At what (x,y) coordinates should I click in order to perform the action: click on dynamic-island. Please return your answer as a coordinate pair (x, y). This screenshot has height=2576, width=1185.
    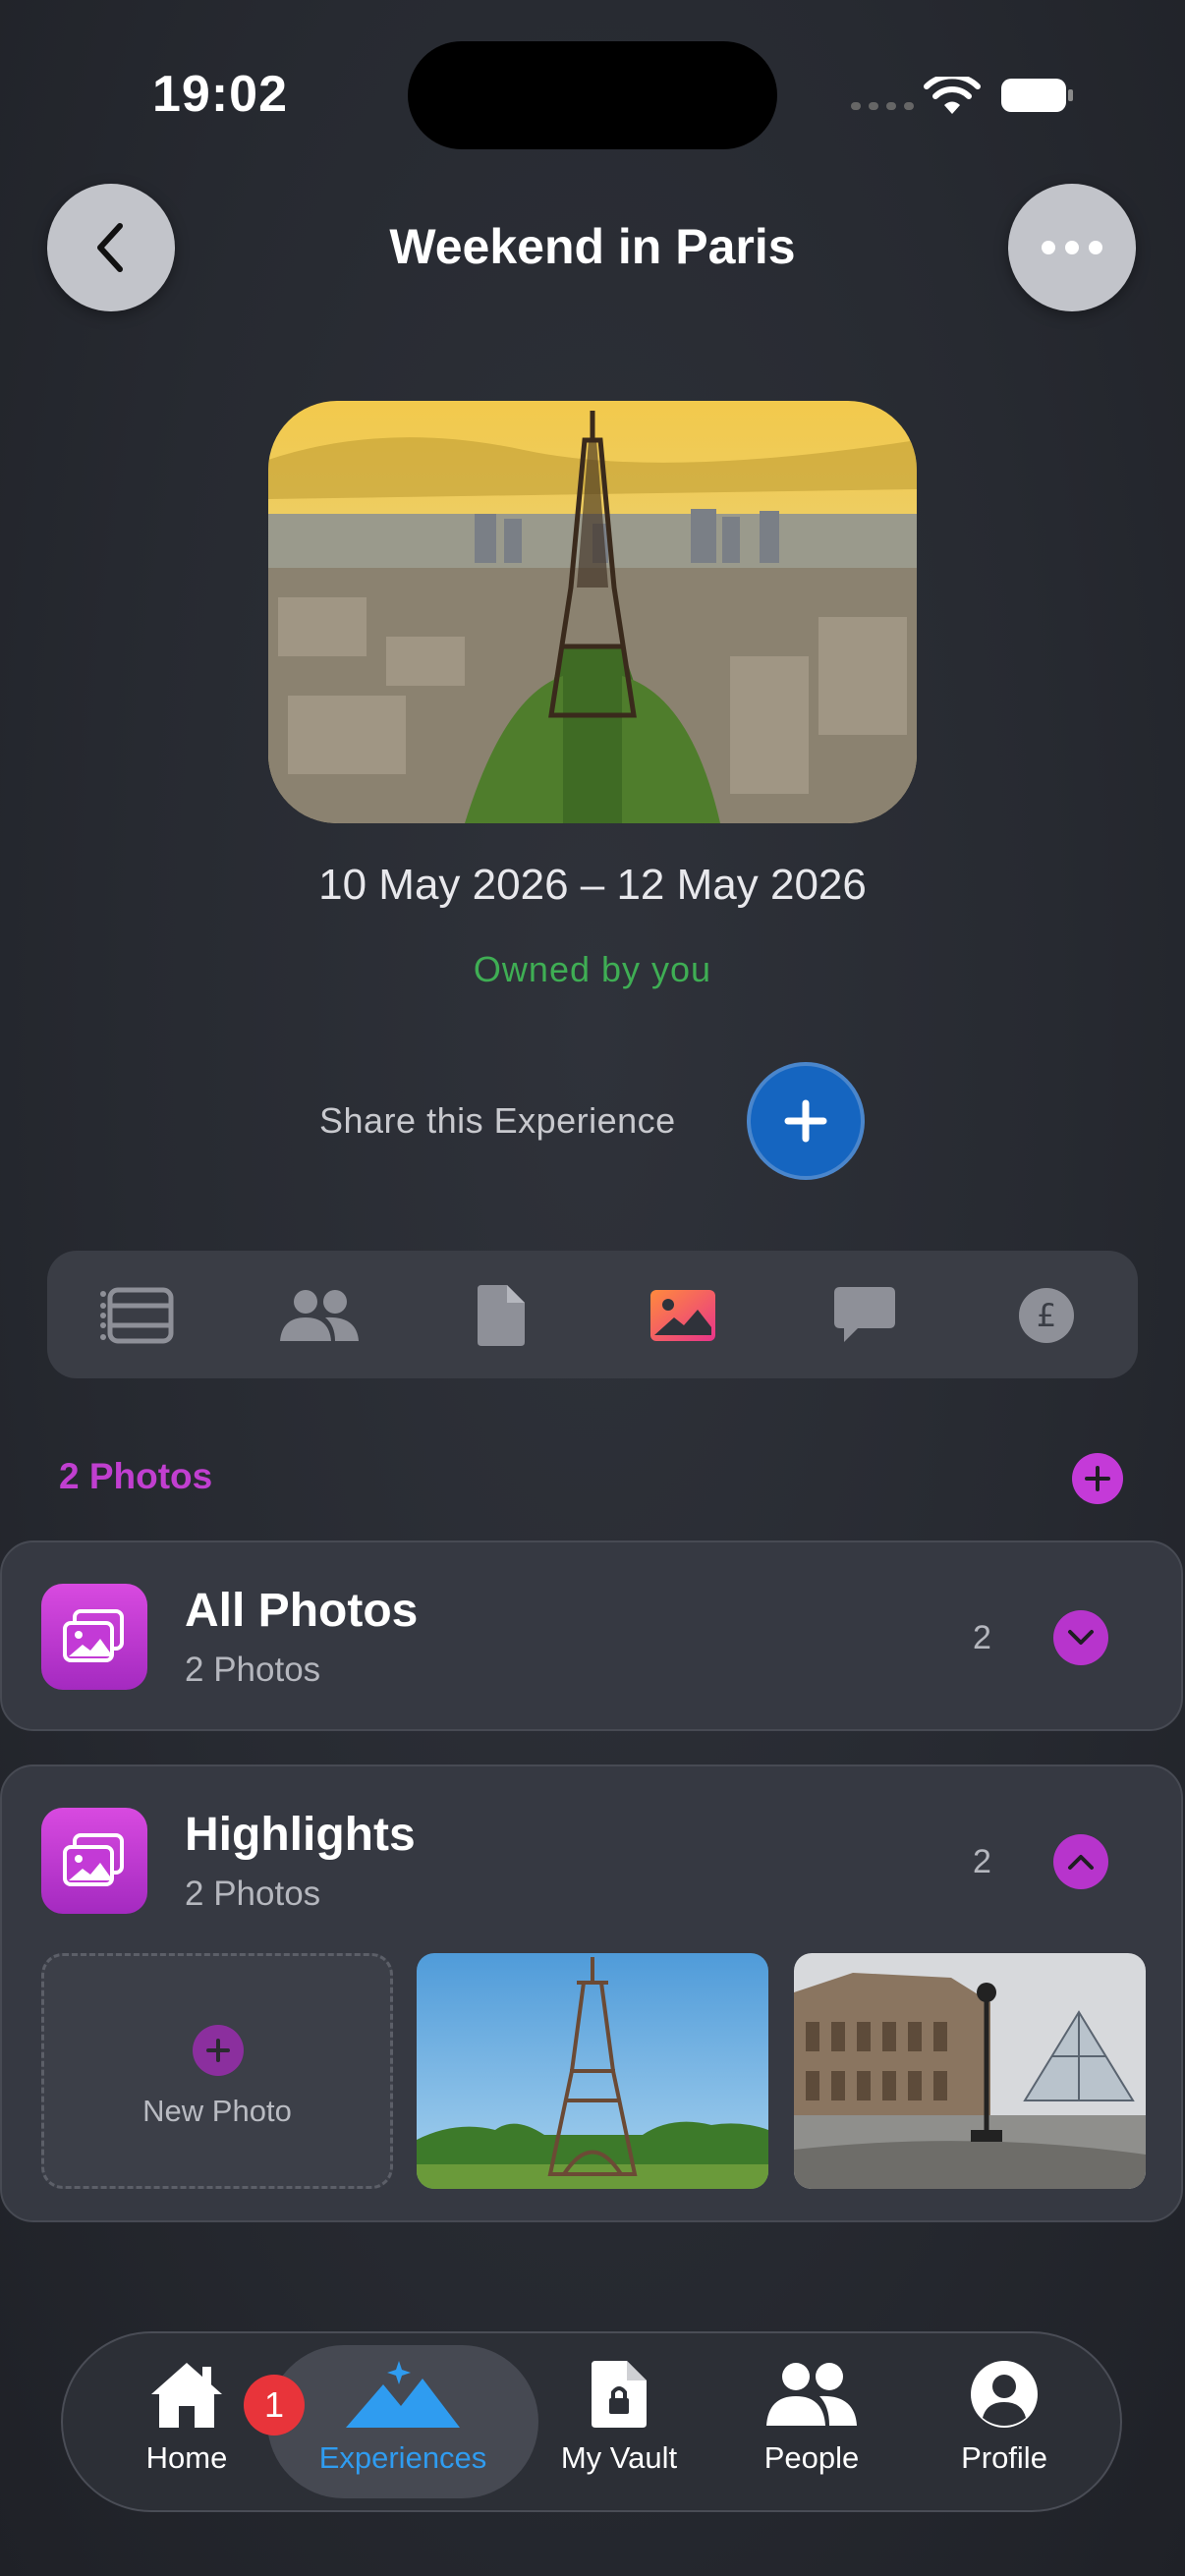
    Looking at the image, I should click on (592, 95).